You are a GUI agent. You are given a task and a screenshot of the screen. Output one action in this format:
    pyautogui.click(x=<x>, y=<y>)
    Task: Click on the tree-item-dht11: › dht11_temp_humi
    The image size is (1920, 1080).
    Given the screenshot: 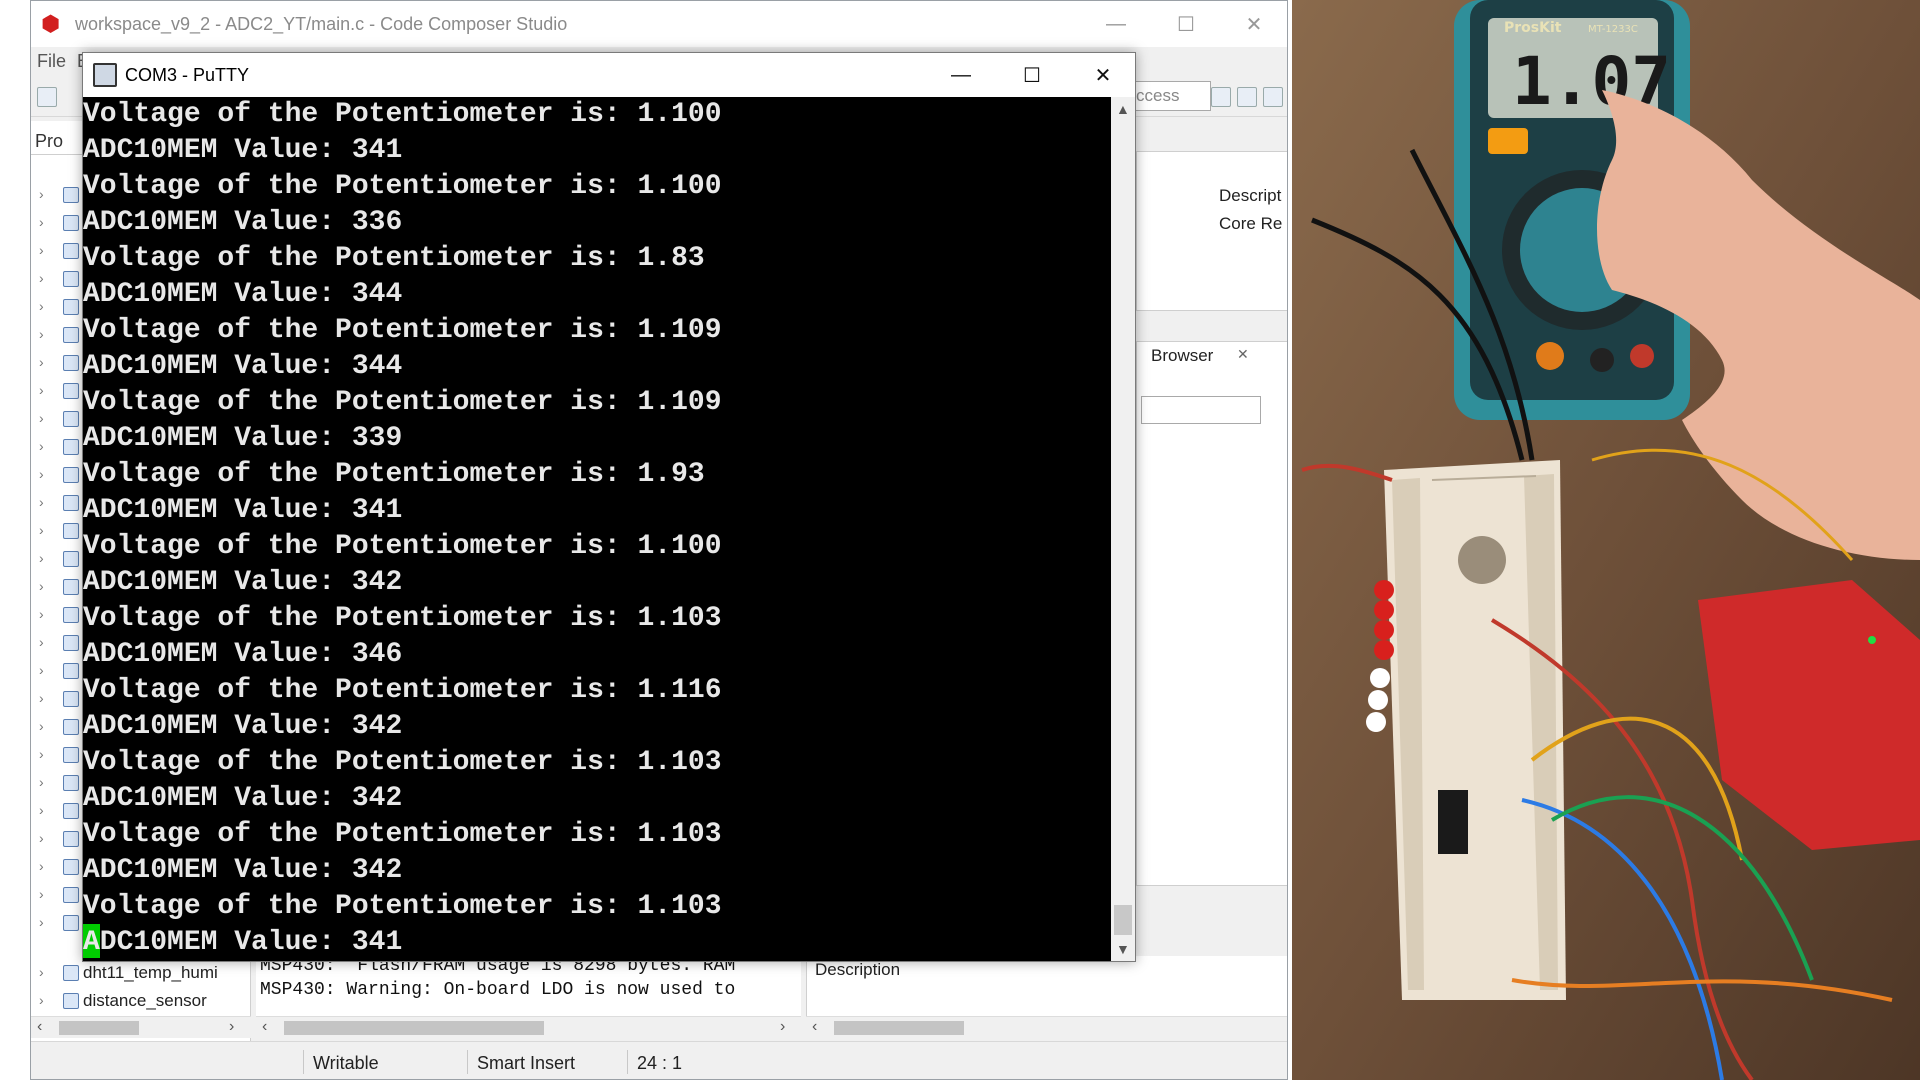 What is the action you would take?
    pyautogui.click(x=141, y=975)
    